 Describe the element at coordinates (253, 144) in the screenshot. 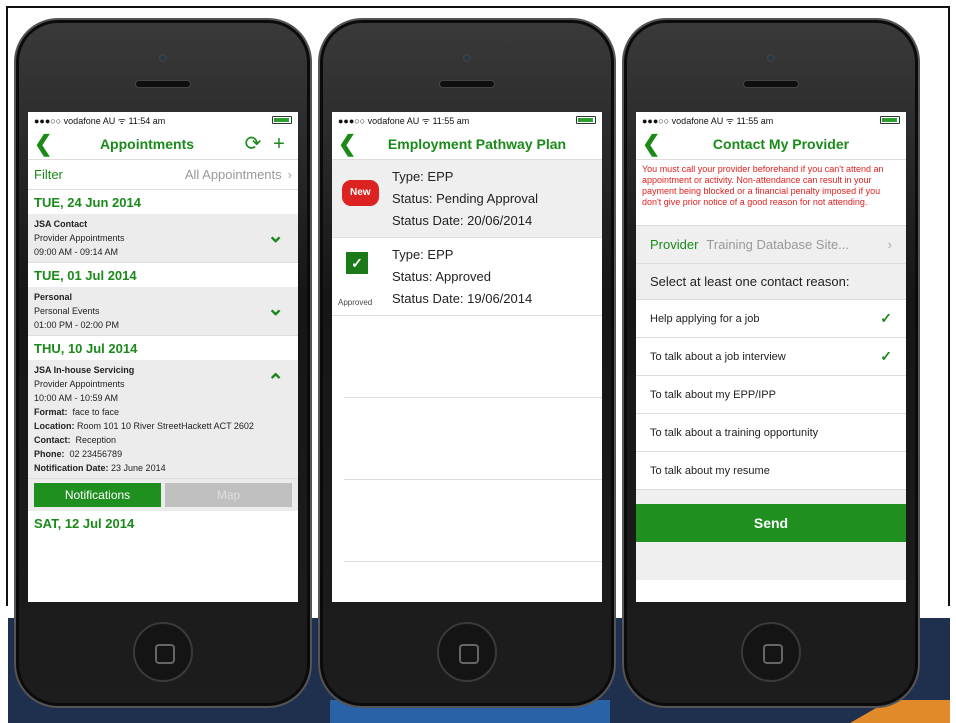

I see `refresh-icon: ⟳` at that location.